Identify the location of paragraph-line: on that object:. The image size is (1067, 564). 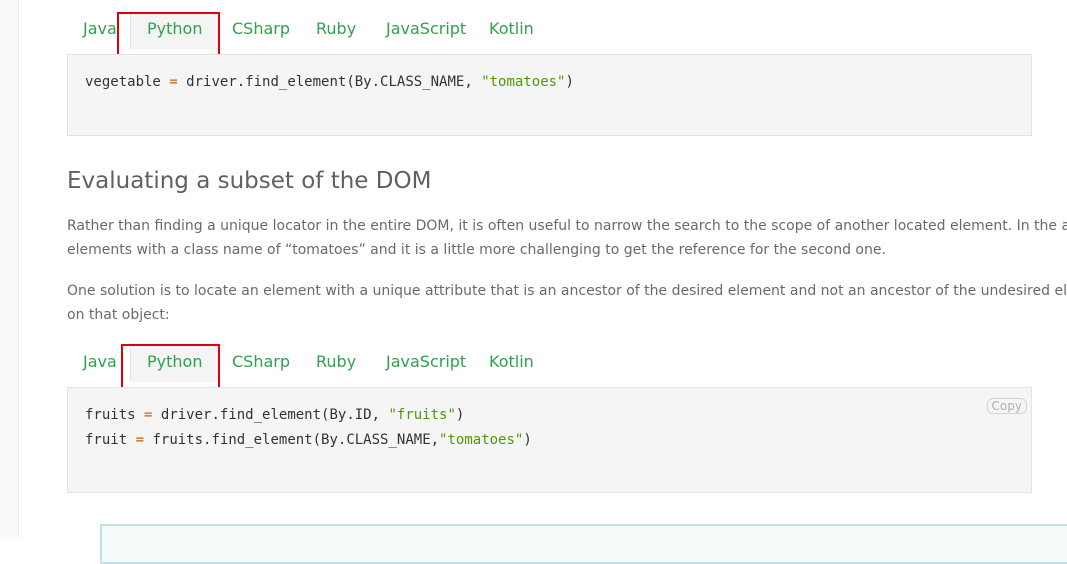
(118, 315).